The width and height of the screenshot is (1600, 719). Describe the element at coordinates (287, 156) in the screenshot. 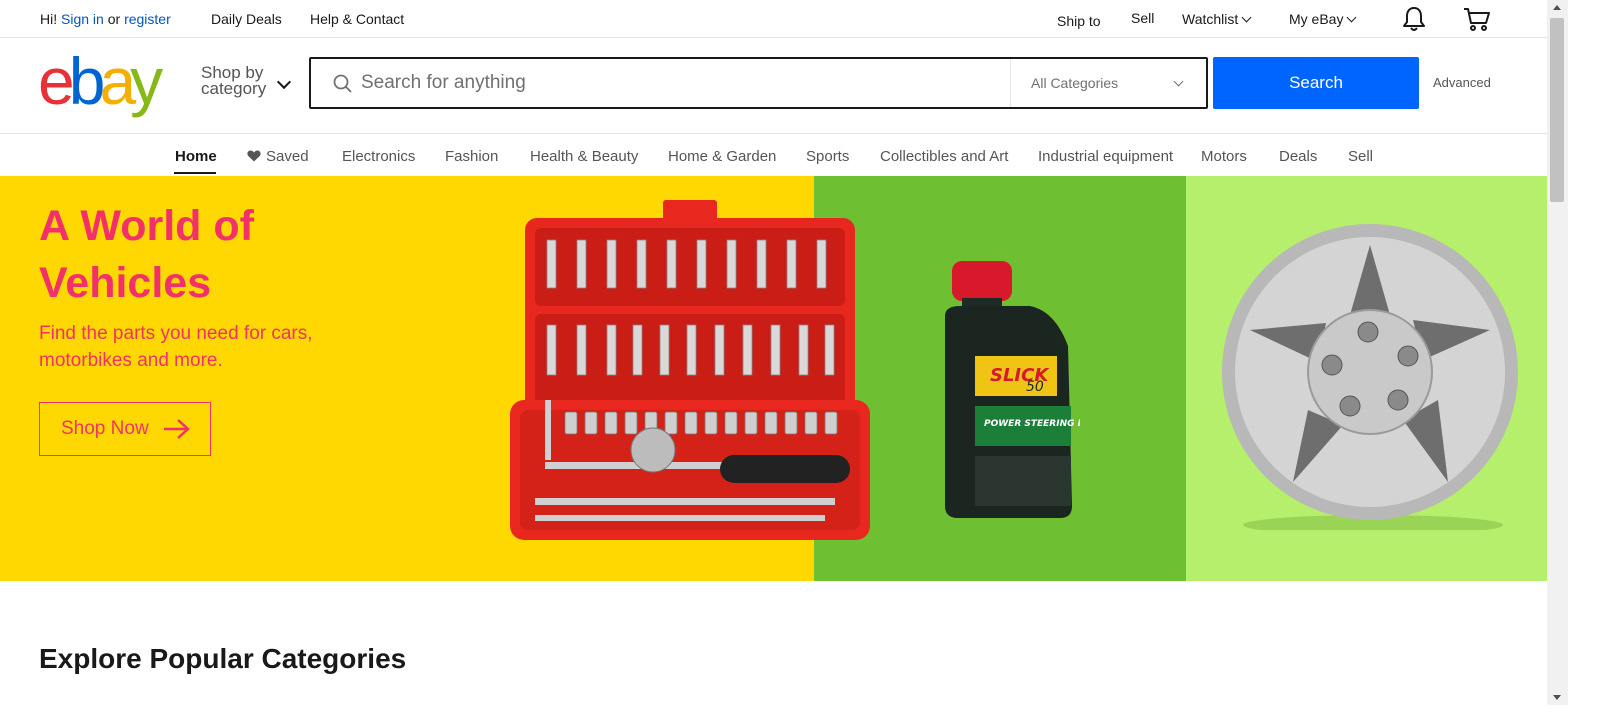

I see `nav-item-label: Saved` at that location.